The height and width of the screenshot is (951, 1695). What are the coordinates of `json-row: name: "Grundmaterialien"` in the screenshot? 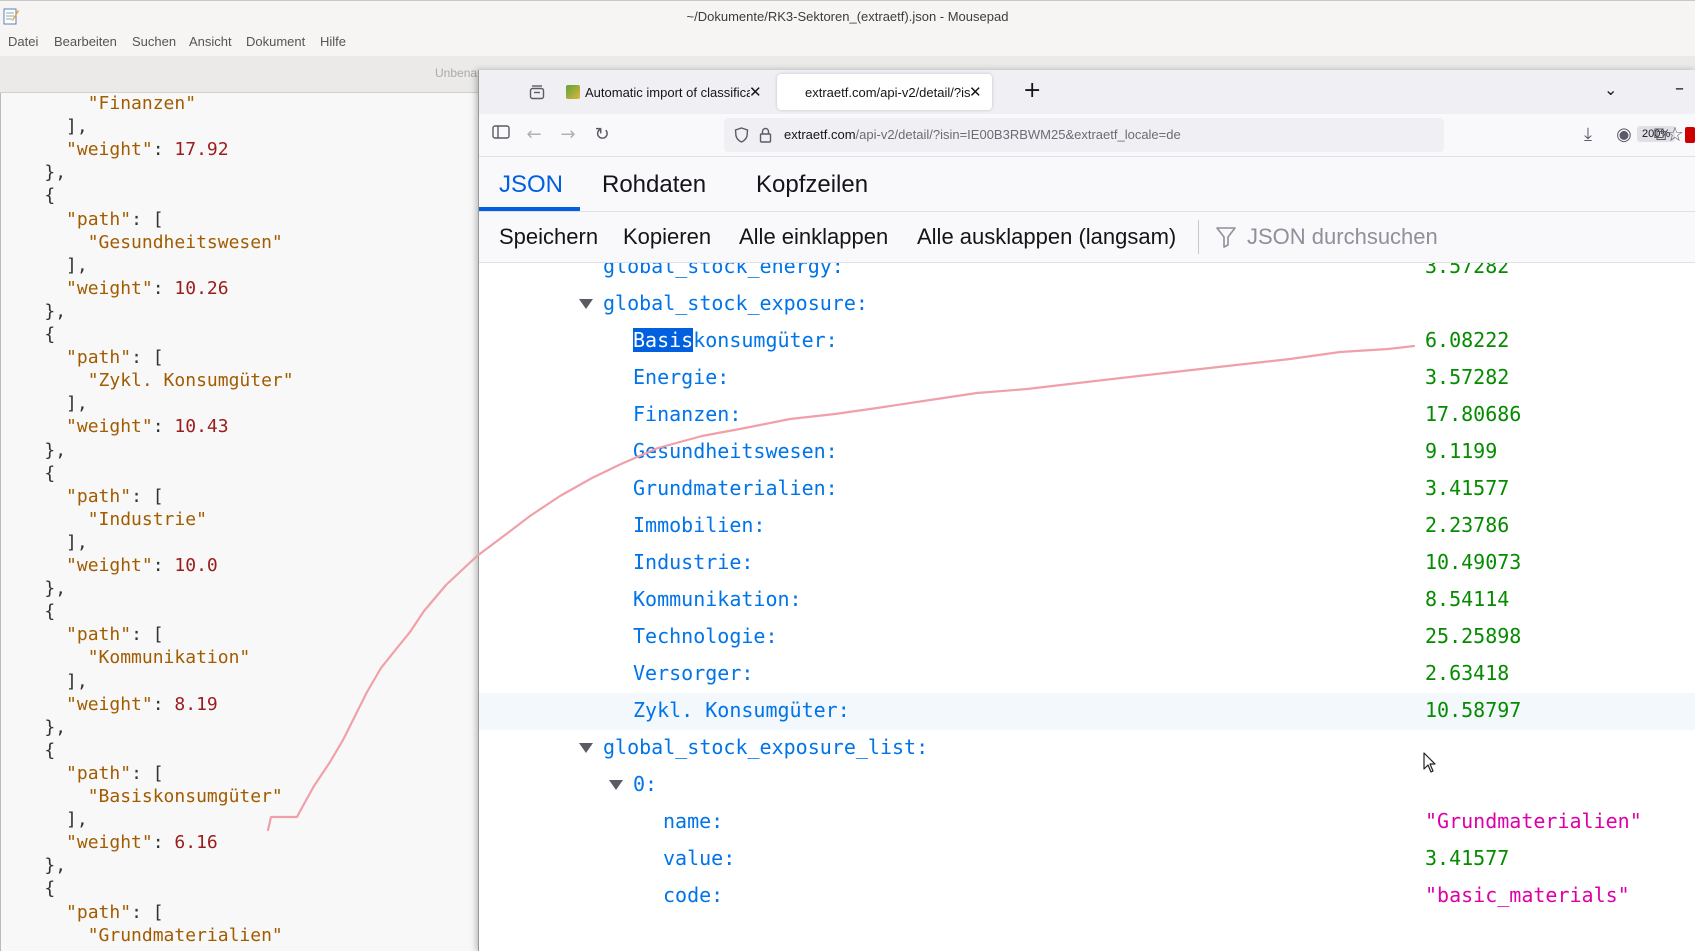 It's located at (1087, 822).